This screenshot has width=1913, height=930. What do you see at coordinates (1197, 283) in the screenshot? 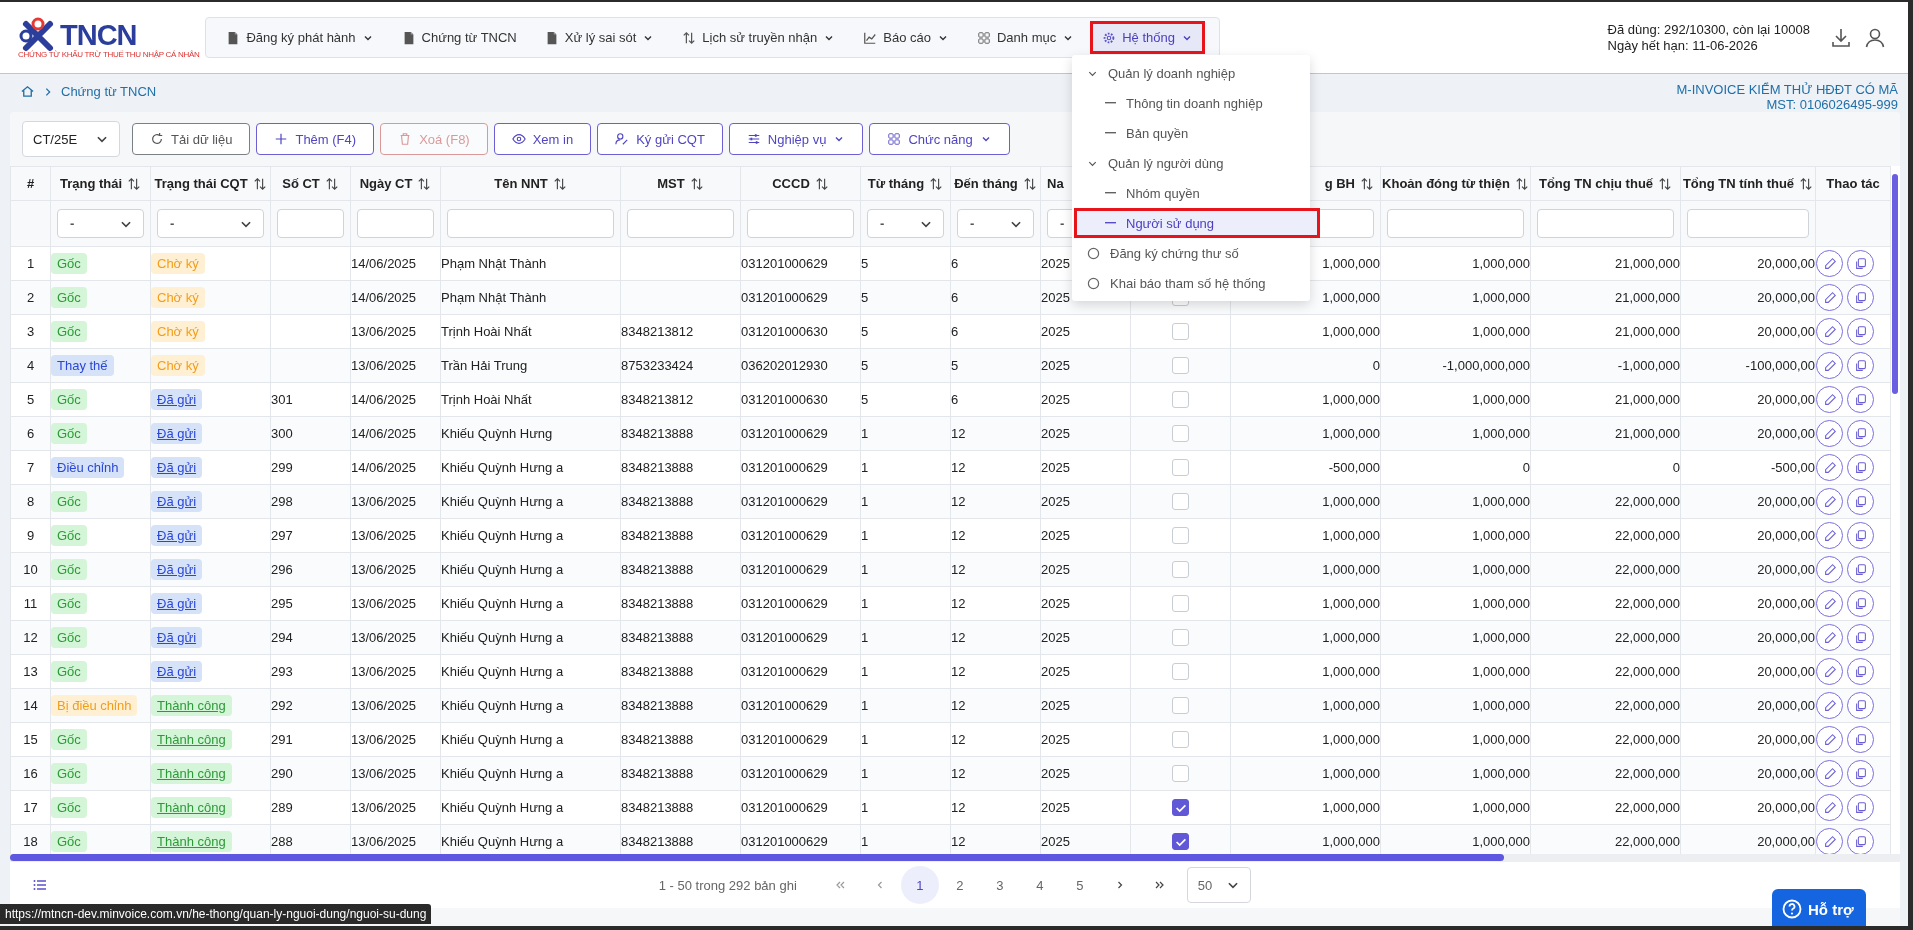
I see `menu-item: Khai báo tham số hệ thống` at bounding box center [1197, 283].